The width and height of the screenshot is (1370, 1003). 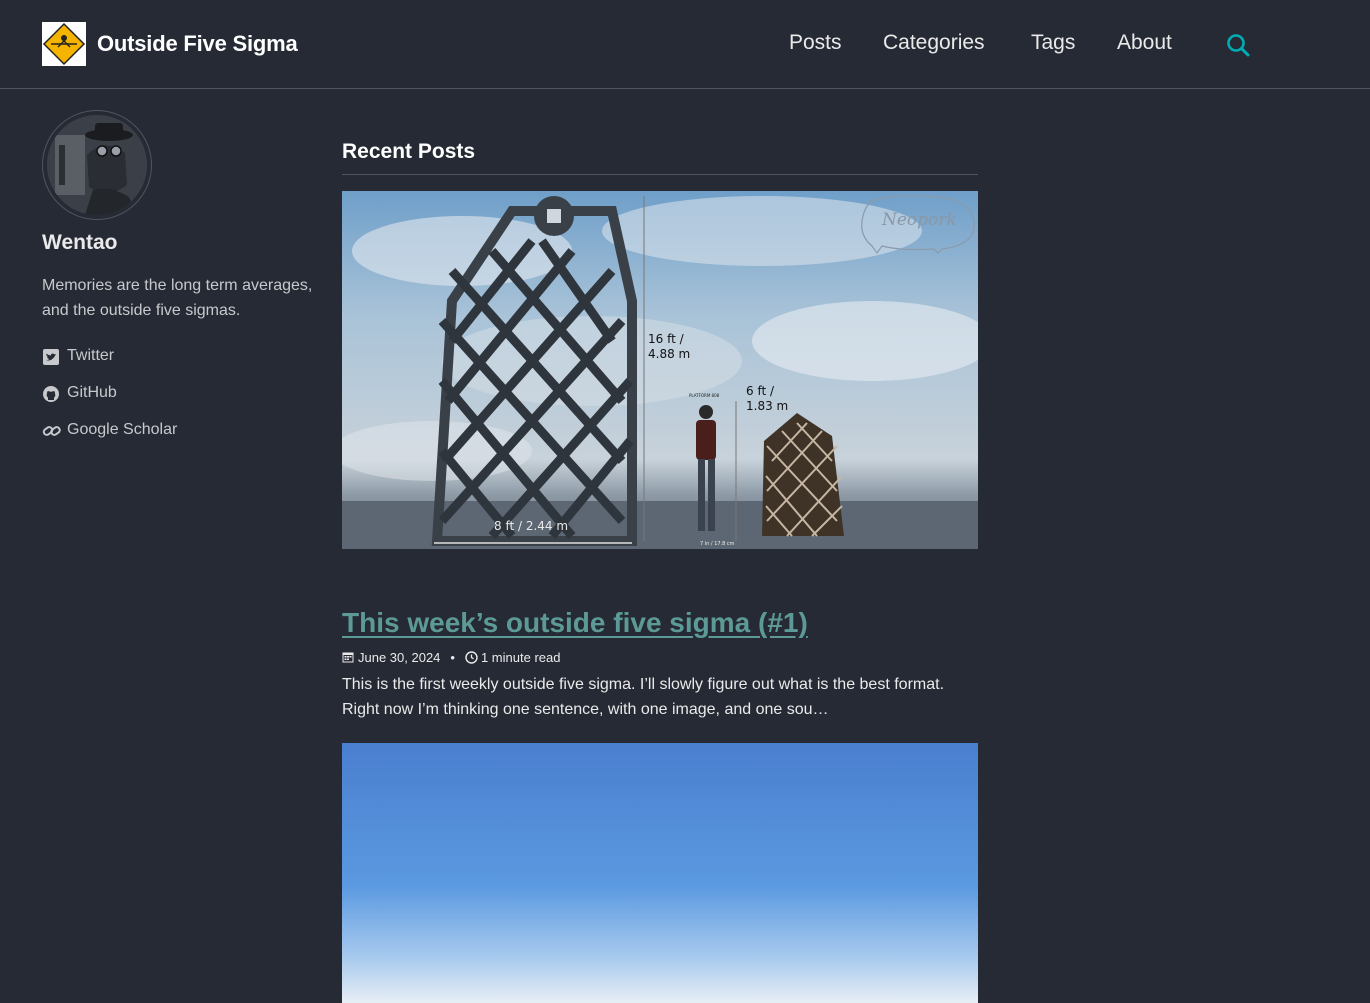 What do you see at coordinates (471, 657) in the screenshot?
I see `clock-icon` at bounding box center [471, 657].